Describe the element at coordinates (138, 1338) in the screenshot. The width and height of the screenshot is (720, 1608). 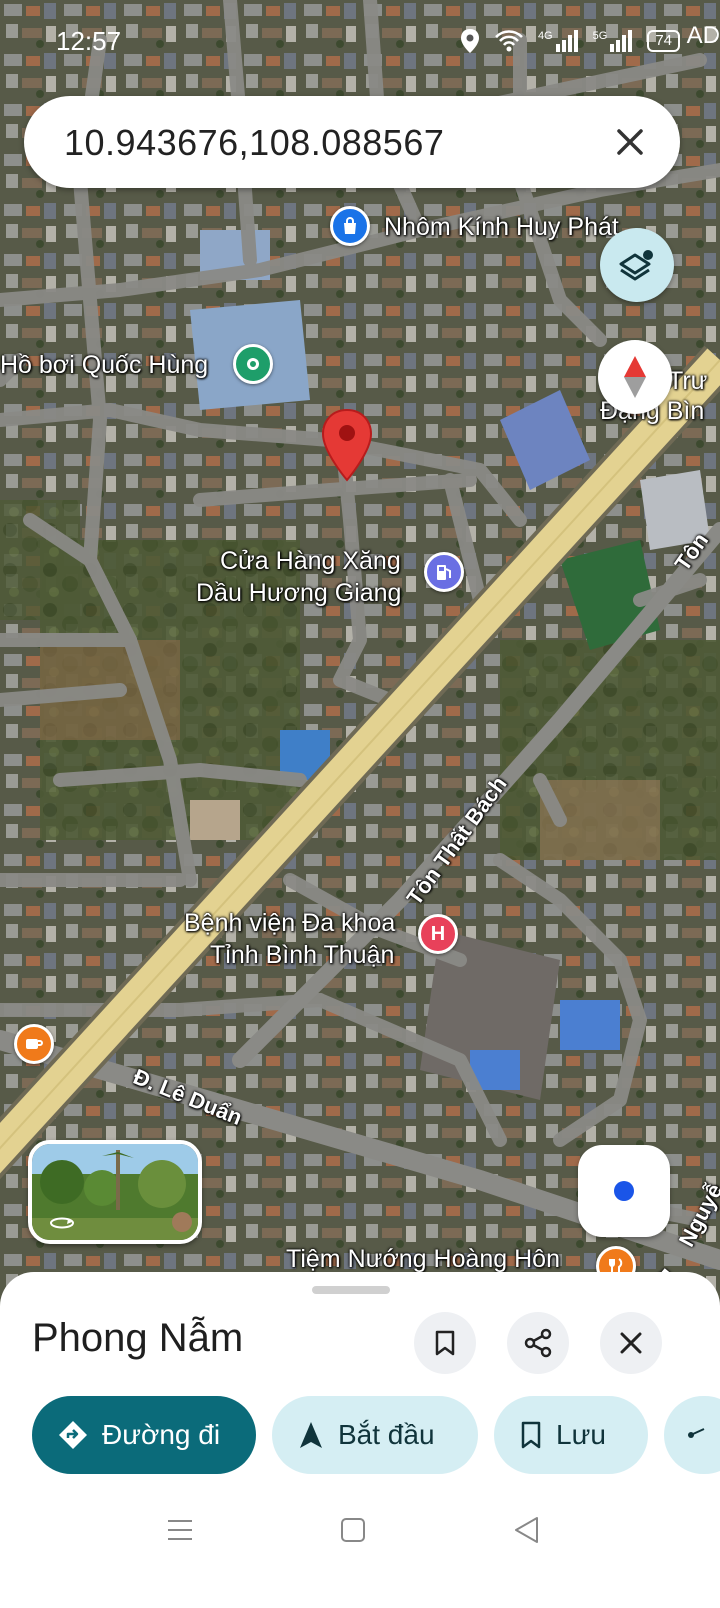
I see `place-title: Phong Nẫm` at that location.